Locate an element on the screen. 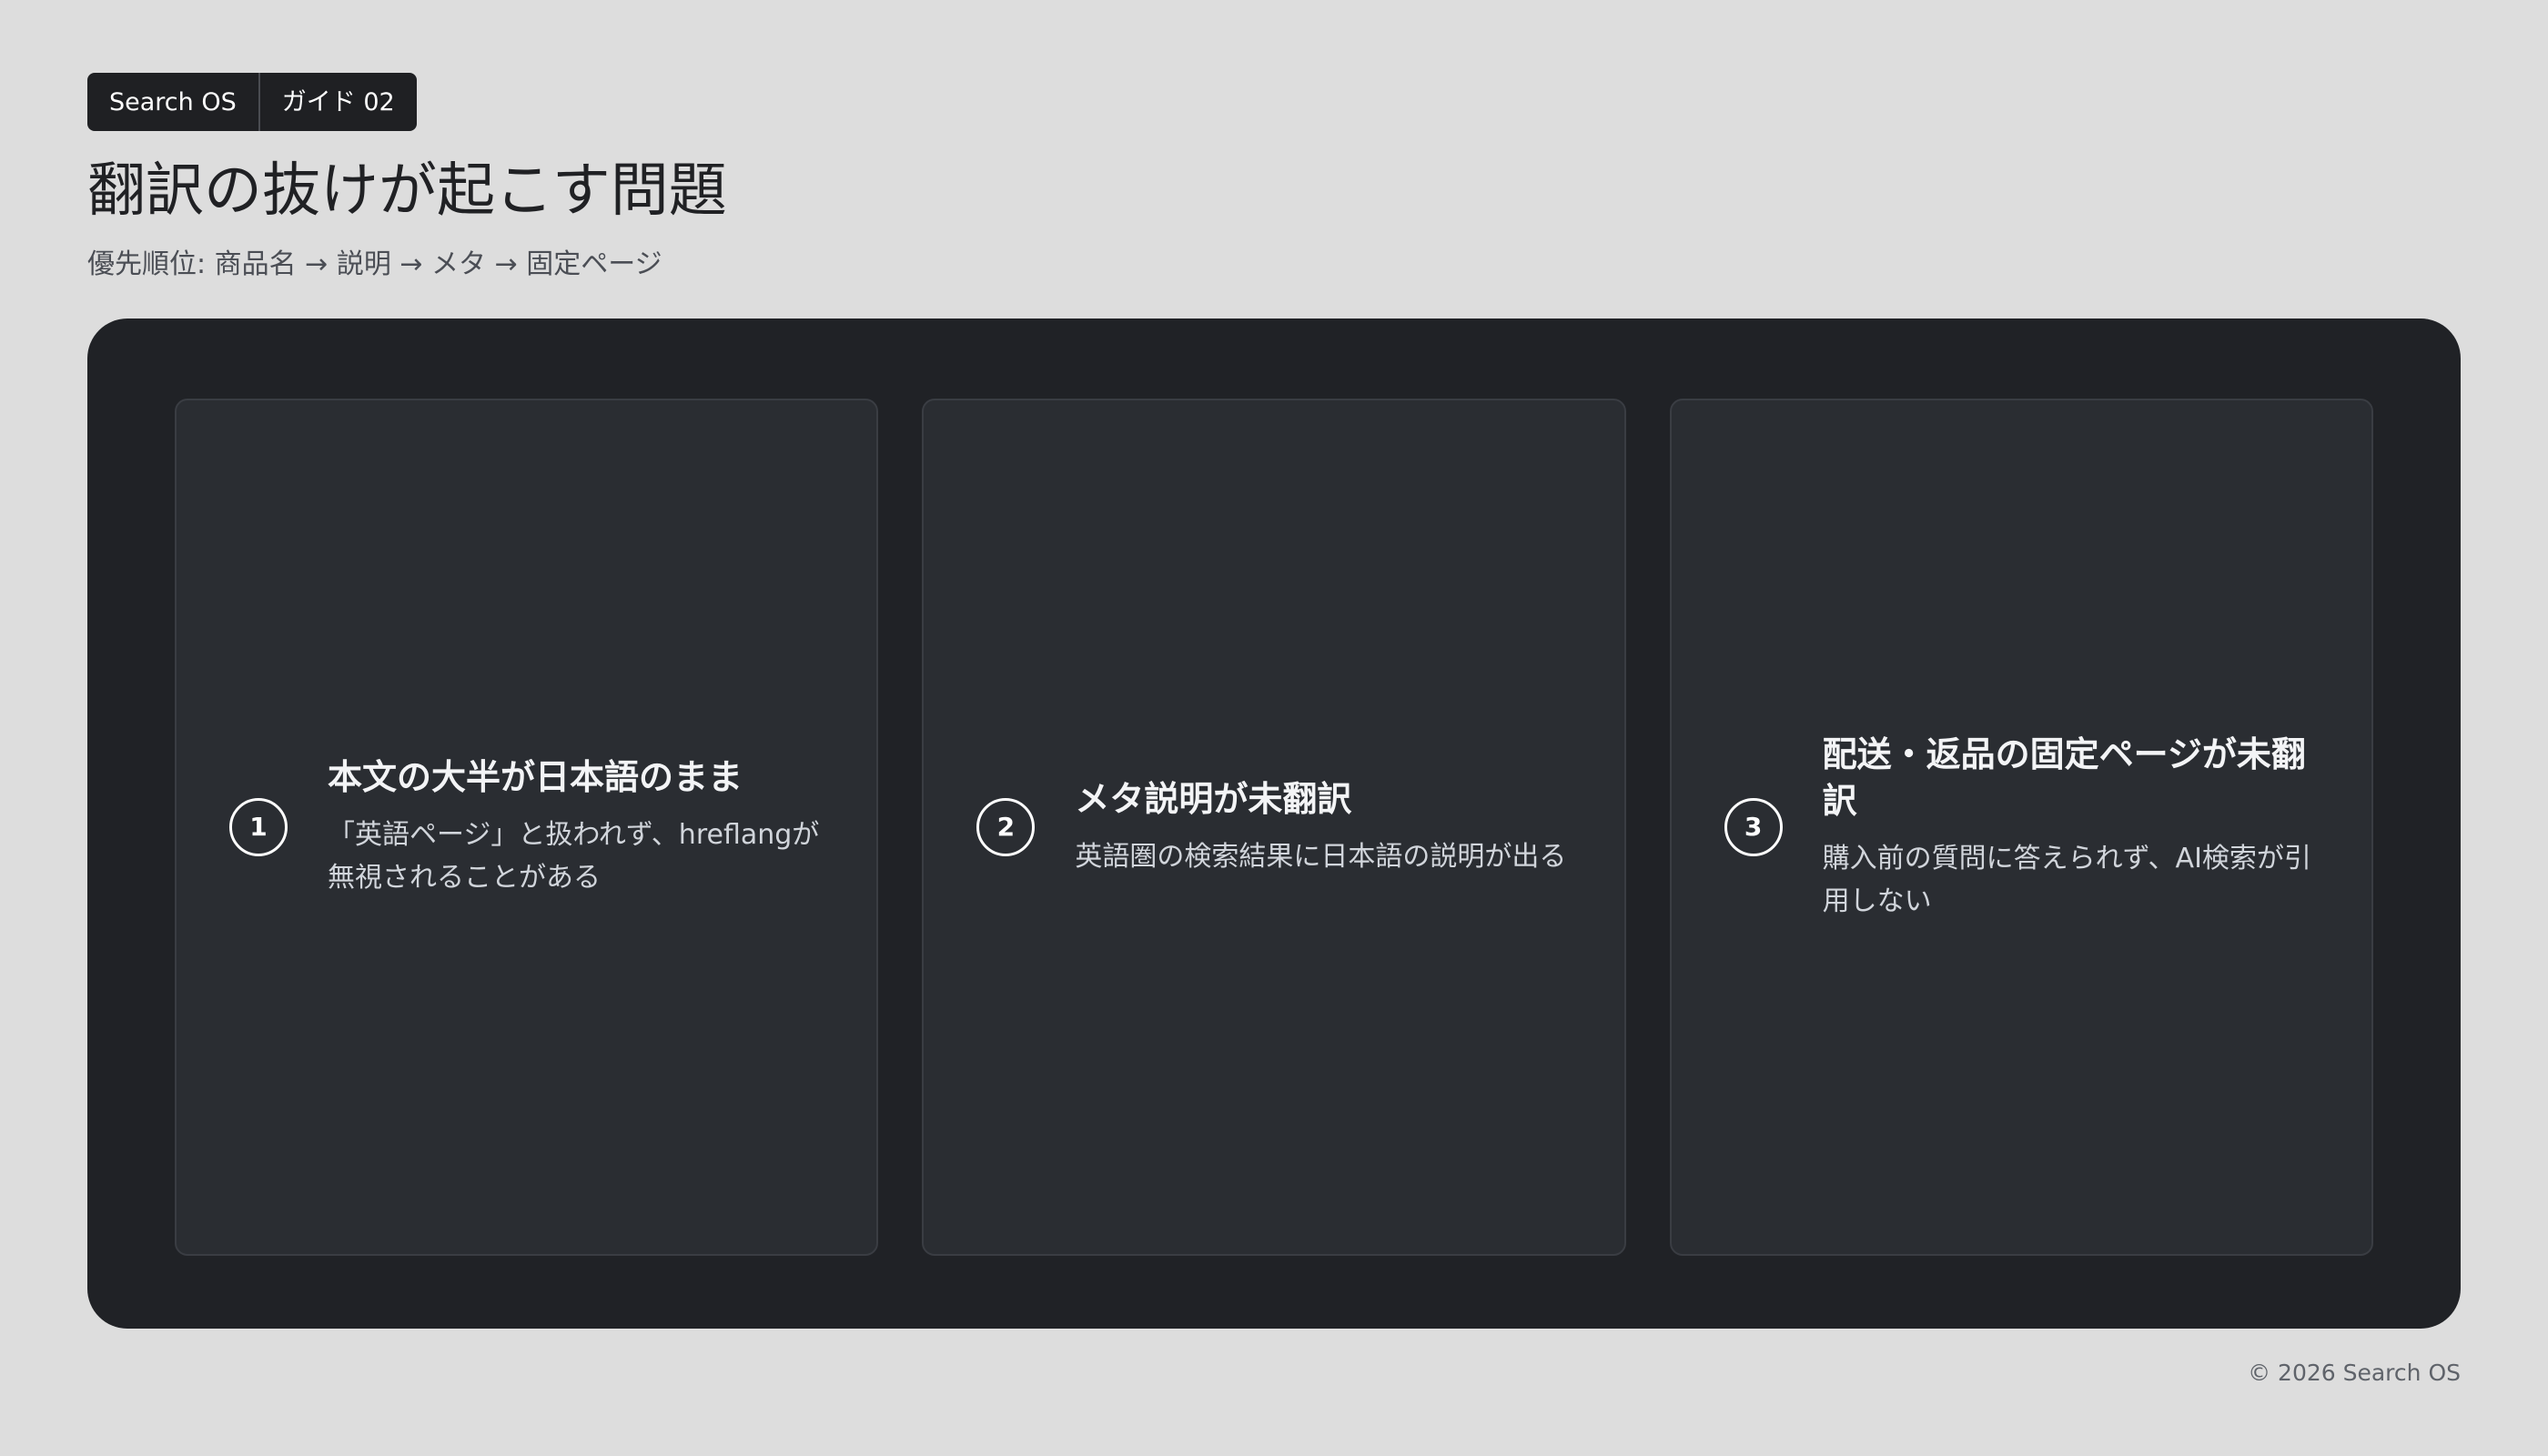  issue-title: メタ説明が未翻訳 is located at coordinates (1214, 799).